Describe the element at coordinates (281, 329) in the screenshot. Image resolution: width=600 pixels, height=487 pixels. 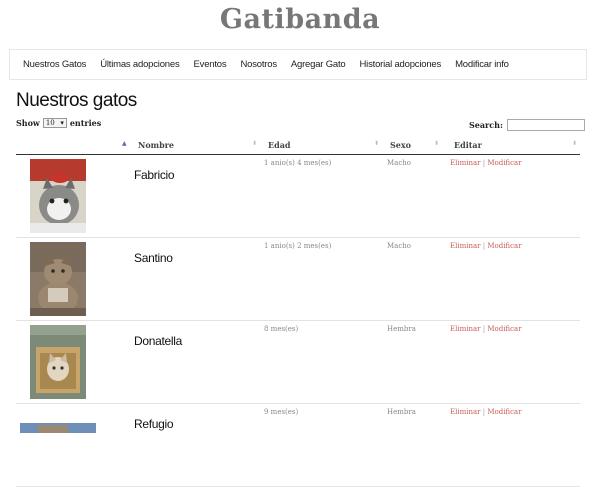
I see `cat-age: 8 mes(es)` at that location.